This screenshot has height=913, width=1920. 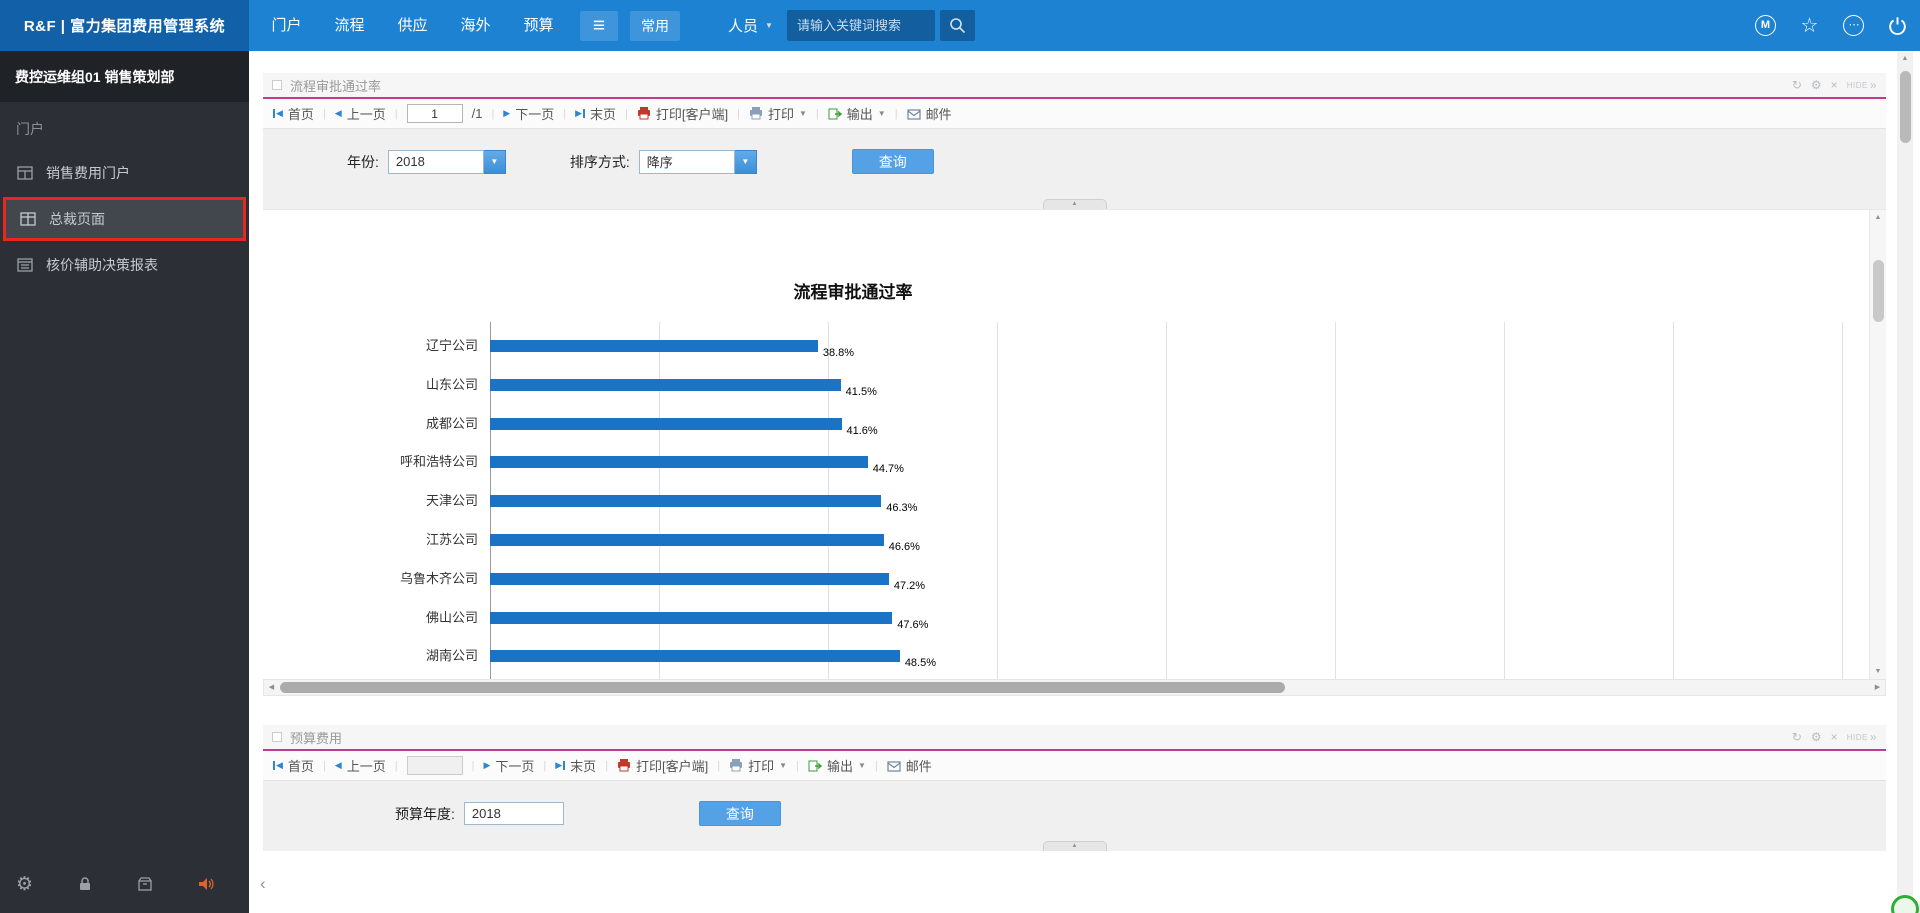 What do you see at coordinates (1878, 671) in the screenshot?
I see `scroll-down-arrow-icon: ▼` at bounding box center [1878, 671].